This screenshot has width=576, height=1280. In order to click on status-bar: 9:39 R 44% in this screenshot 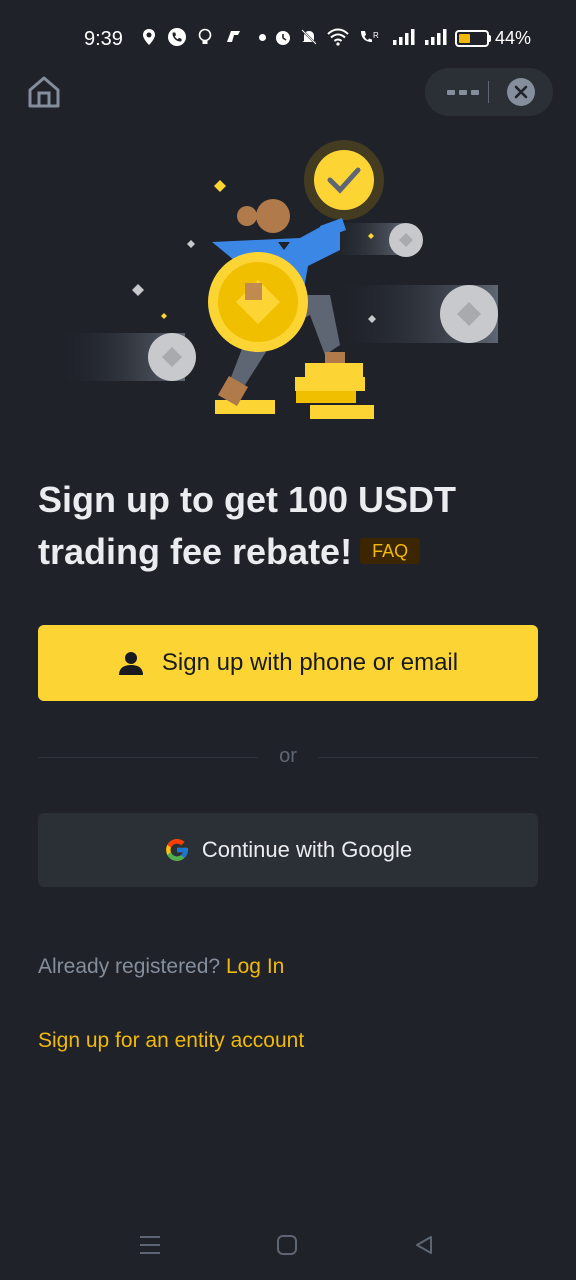, I will do `click(288, 39)`.